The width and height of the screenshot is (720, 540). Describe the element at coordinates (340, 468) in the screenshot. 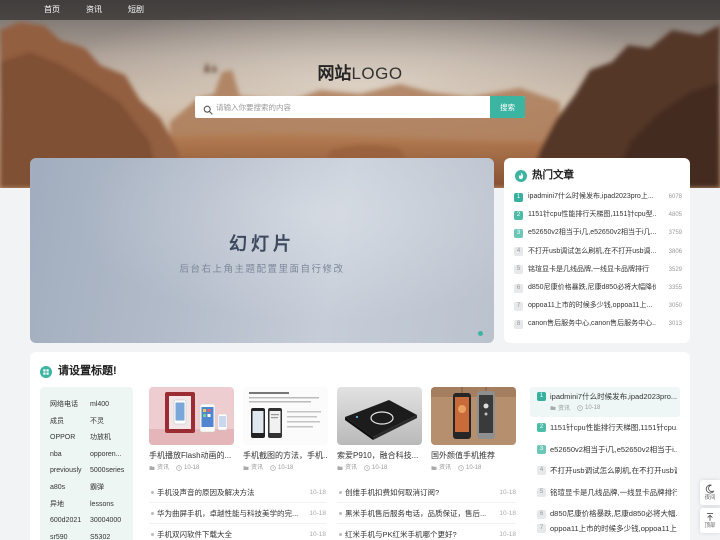

I see `folder-icon` at that location.